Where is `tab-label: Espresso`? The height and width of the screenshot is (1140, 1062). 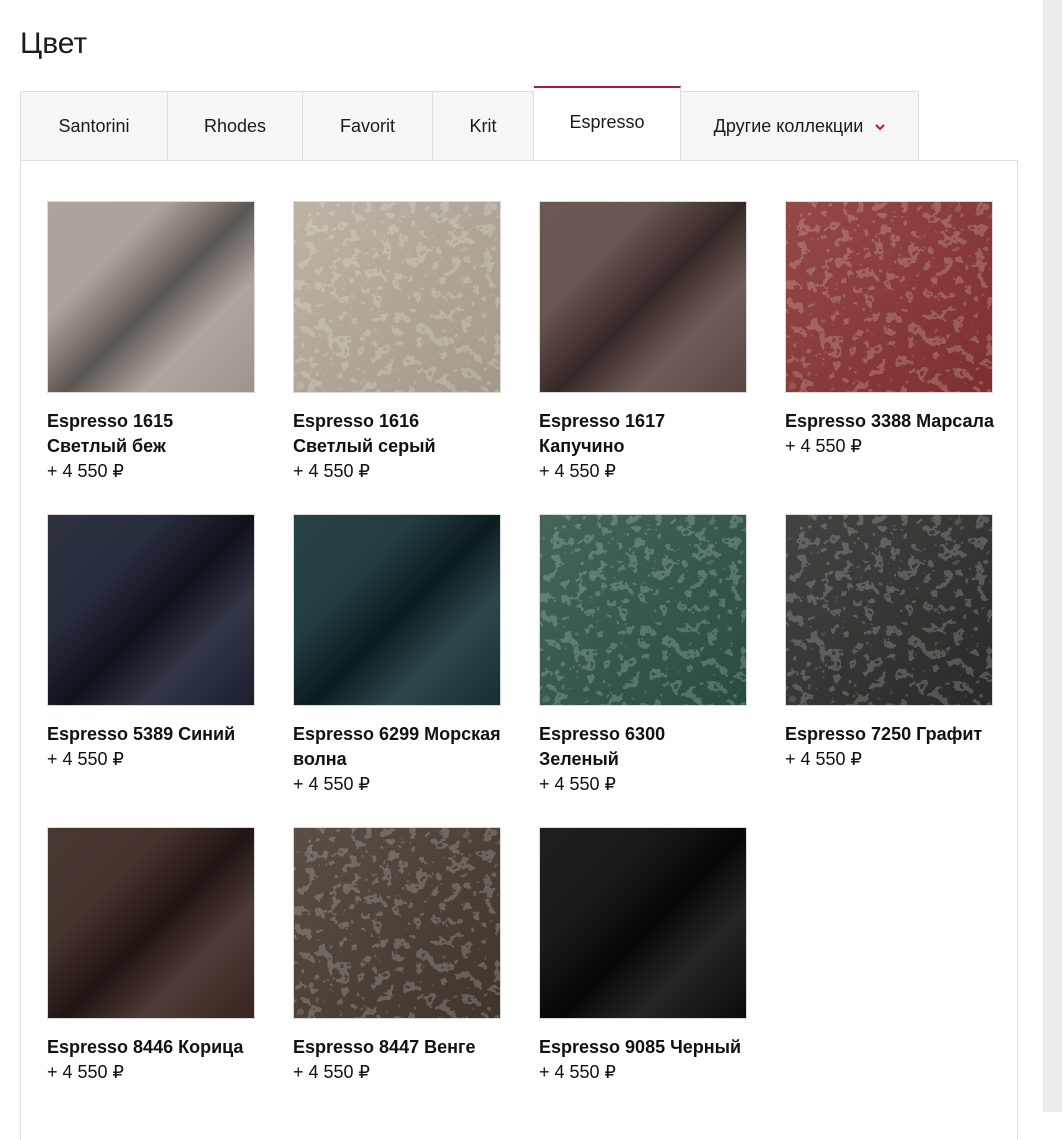 tab-label: Espresso is located at coordinates (607, 121).